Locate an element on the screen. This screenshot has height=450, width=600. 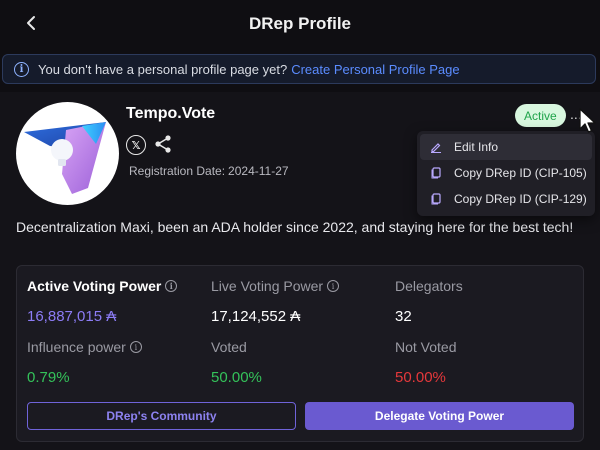
menu-item-edit-info: Edit Info is located at coordinates (506, 147).